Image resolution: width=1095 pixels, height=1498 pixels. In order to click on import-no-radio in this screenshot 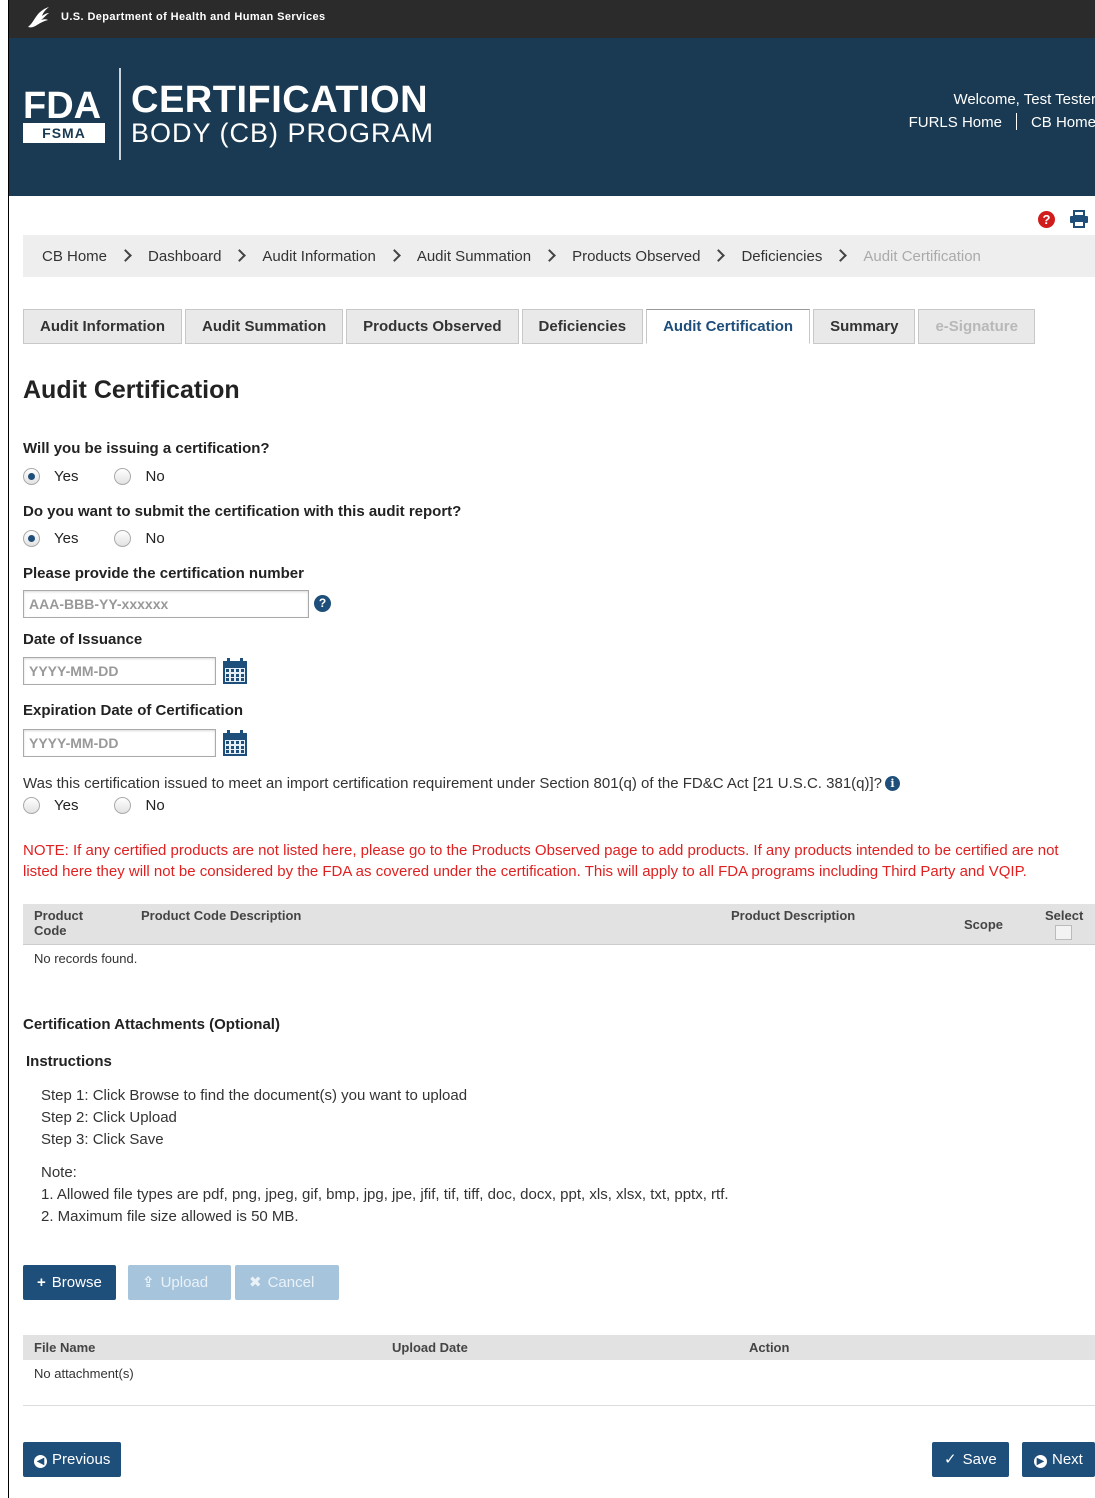, I will do `click(123, 805)`.